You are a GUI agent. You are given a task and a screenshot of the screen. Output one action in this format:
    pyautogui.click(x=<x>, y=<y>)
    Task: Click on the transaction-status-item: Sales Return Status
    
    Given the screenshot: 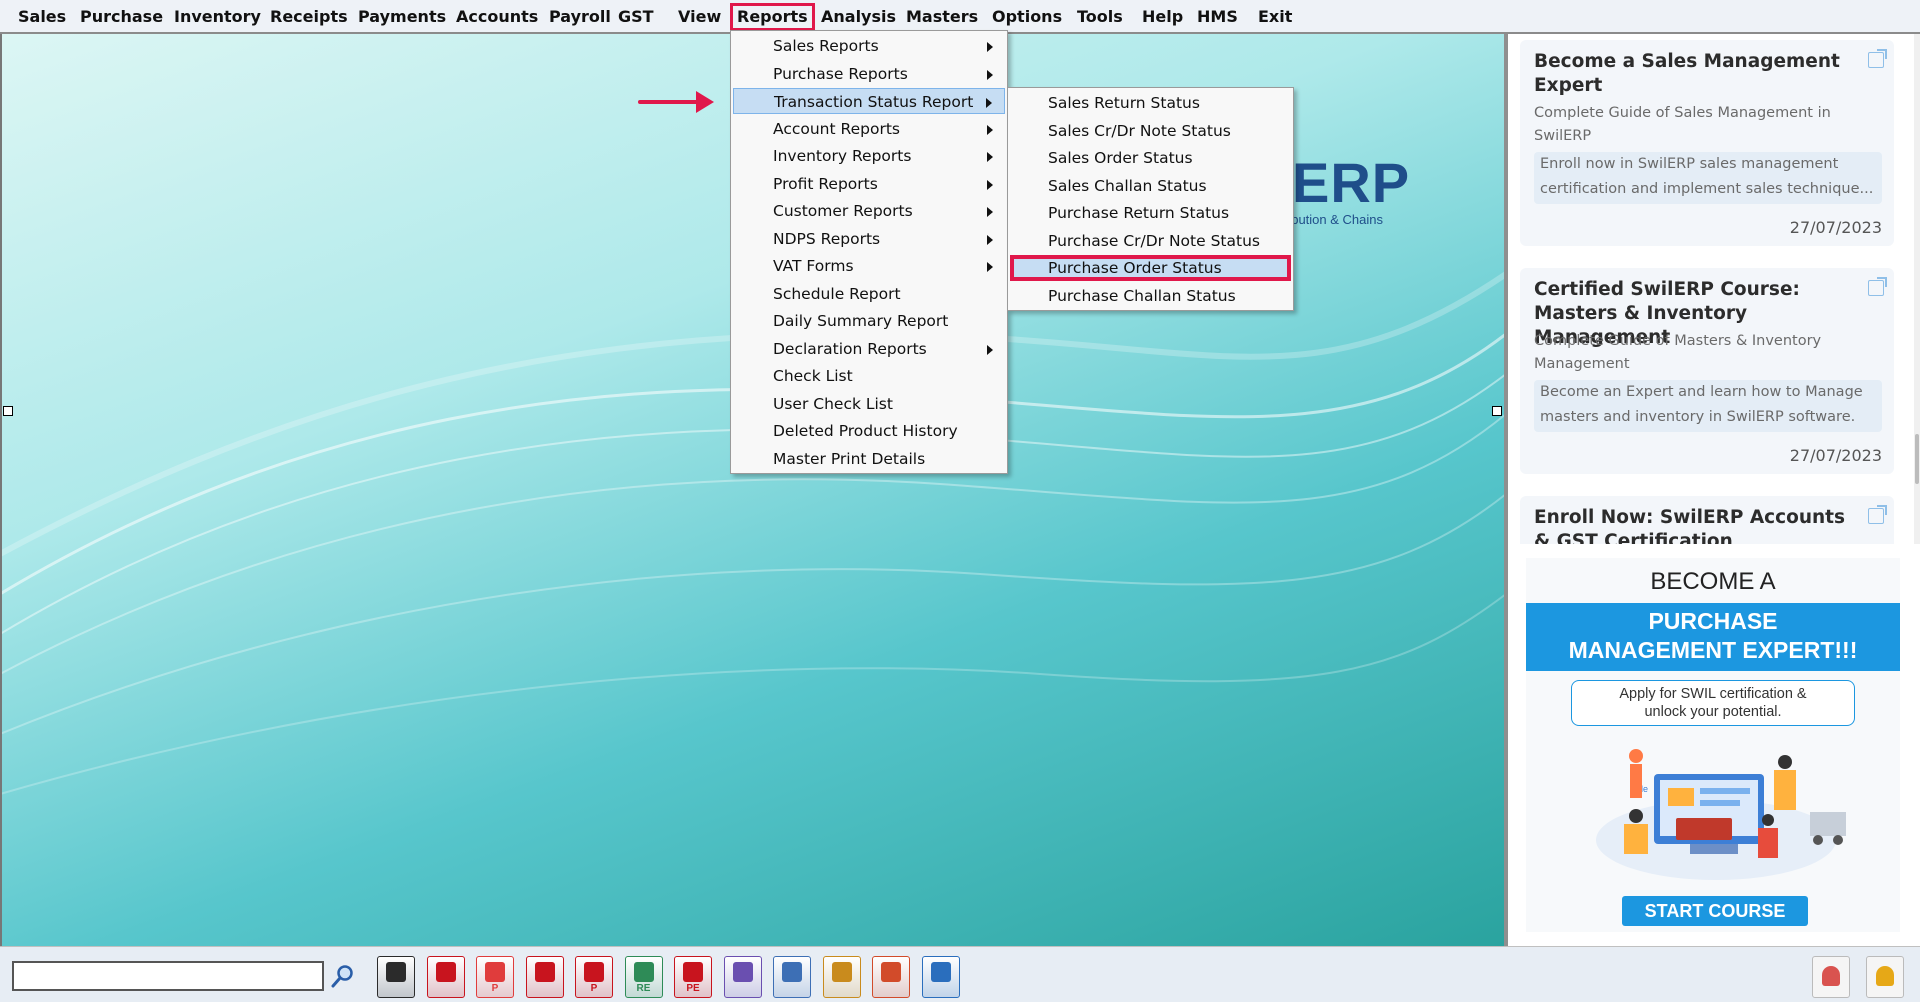 What is the action you would take?
    pyautogui.click(x=1150, y=103)
    